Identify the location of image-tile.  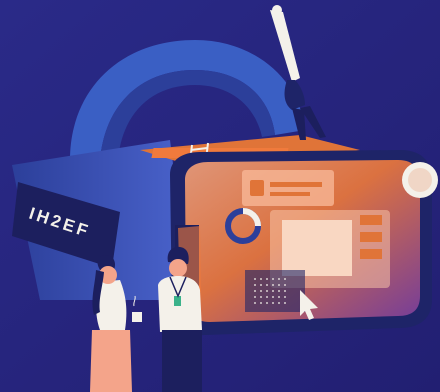
(317, 248).